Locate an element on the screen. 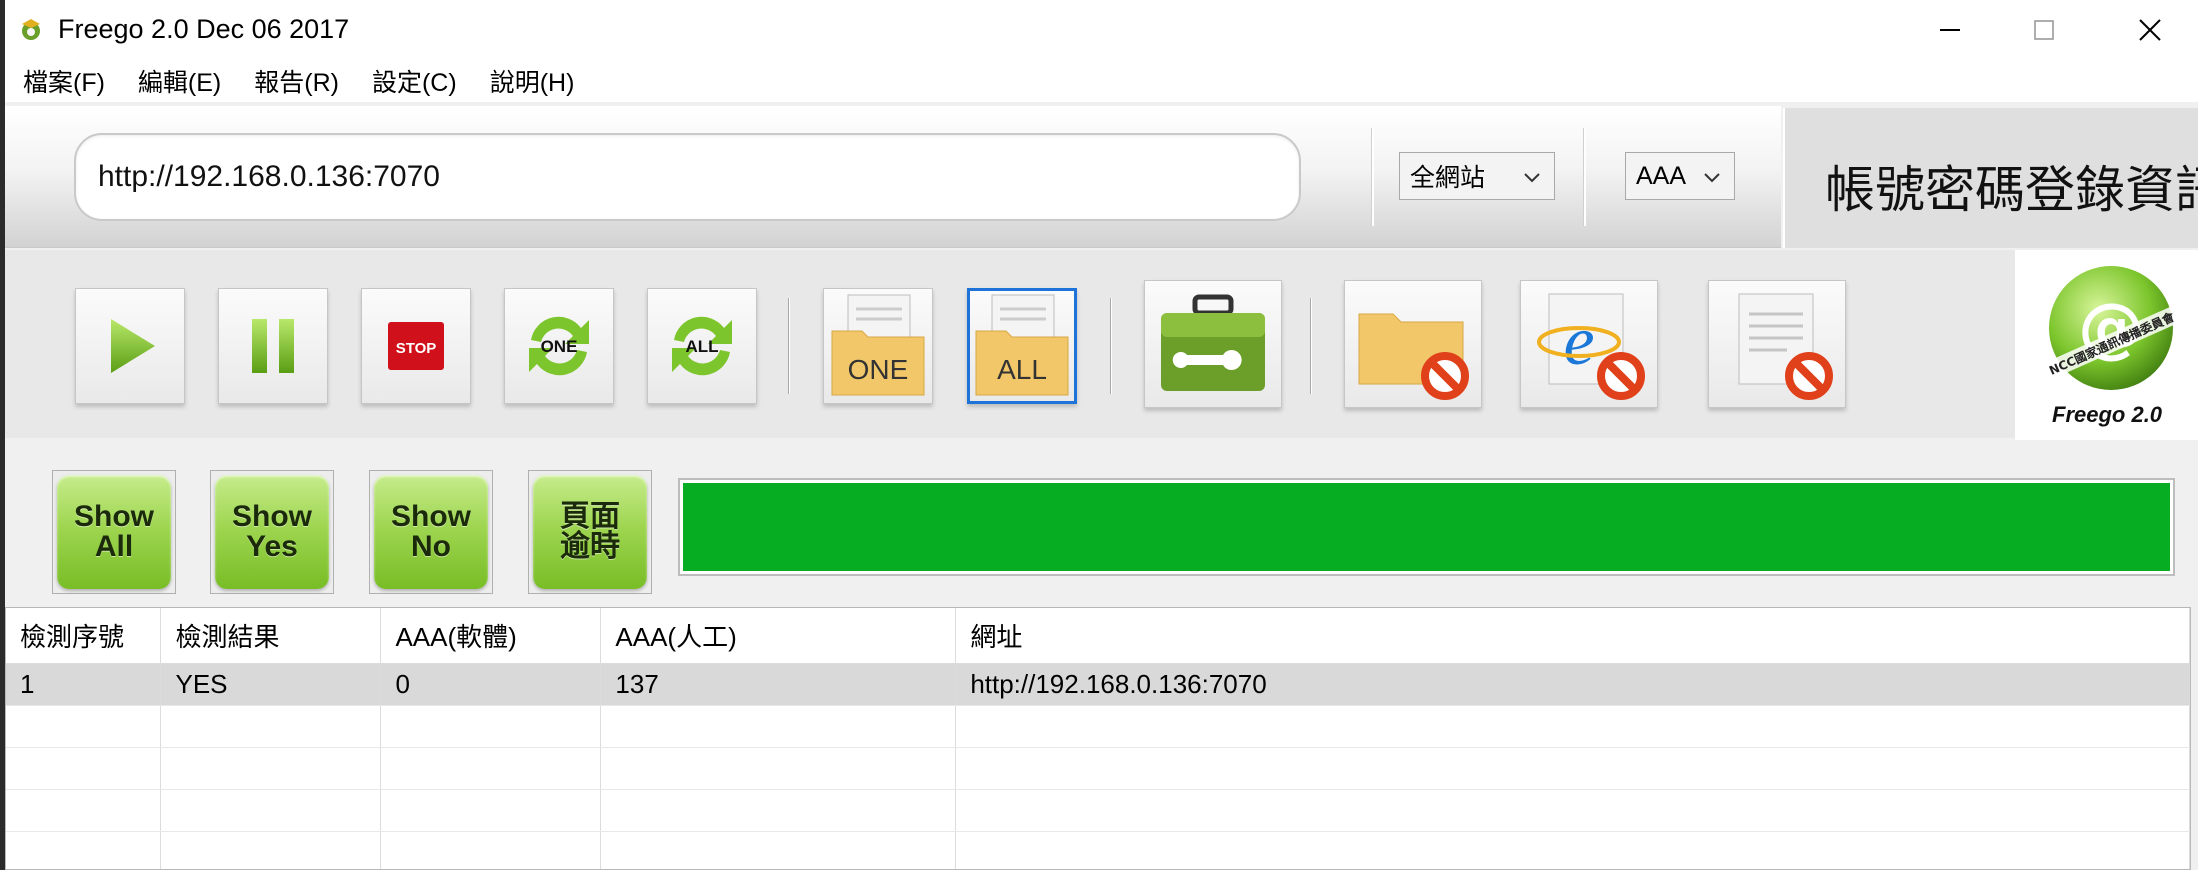  folder-all-button: ALL is located at coordinates (1022, 346).